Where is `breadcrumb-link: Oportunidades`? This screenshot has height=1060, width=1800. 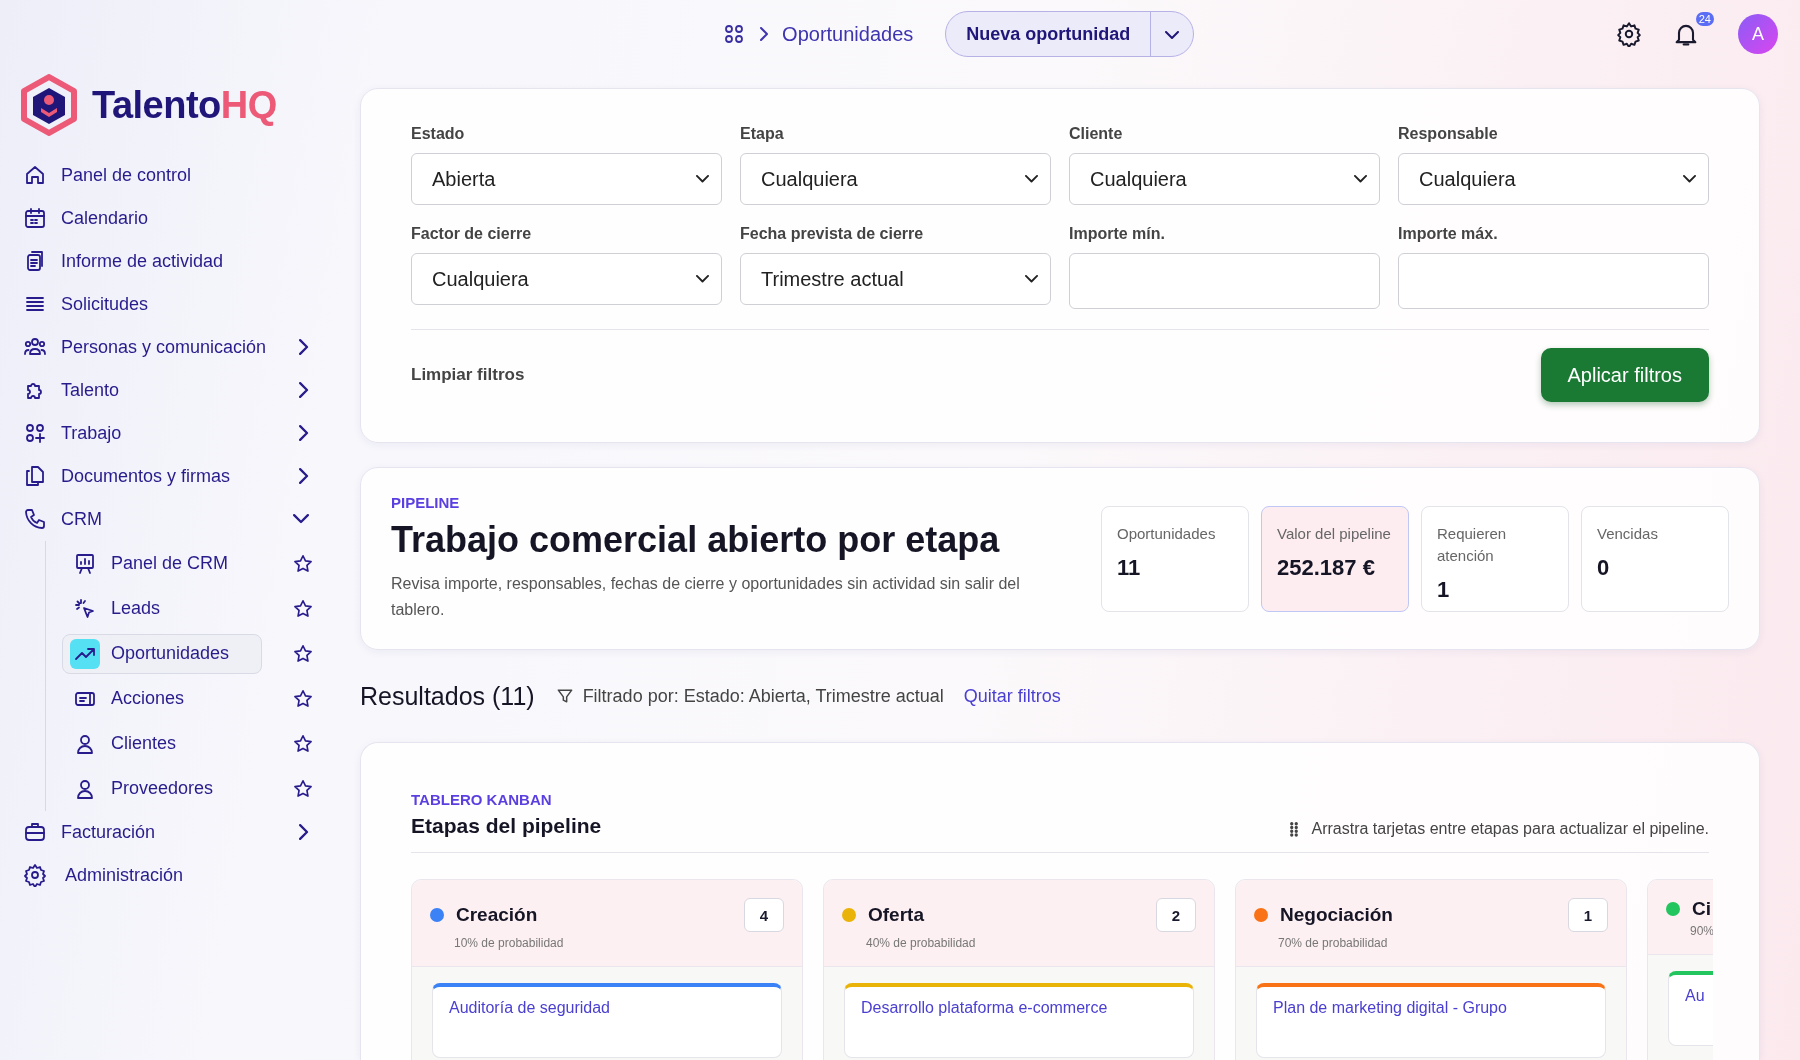
breadcrumb-link: Oportunidades is located at coordinates (848, 34).